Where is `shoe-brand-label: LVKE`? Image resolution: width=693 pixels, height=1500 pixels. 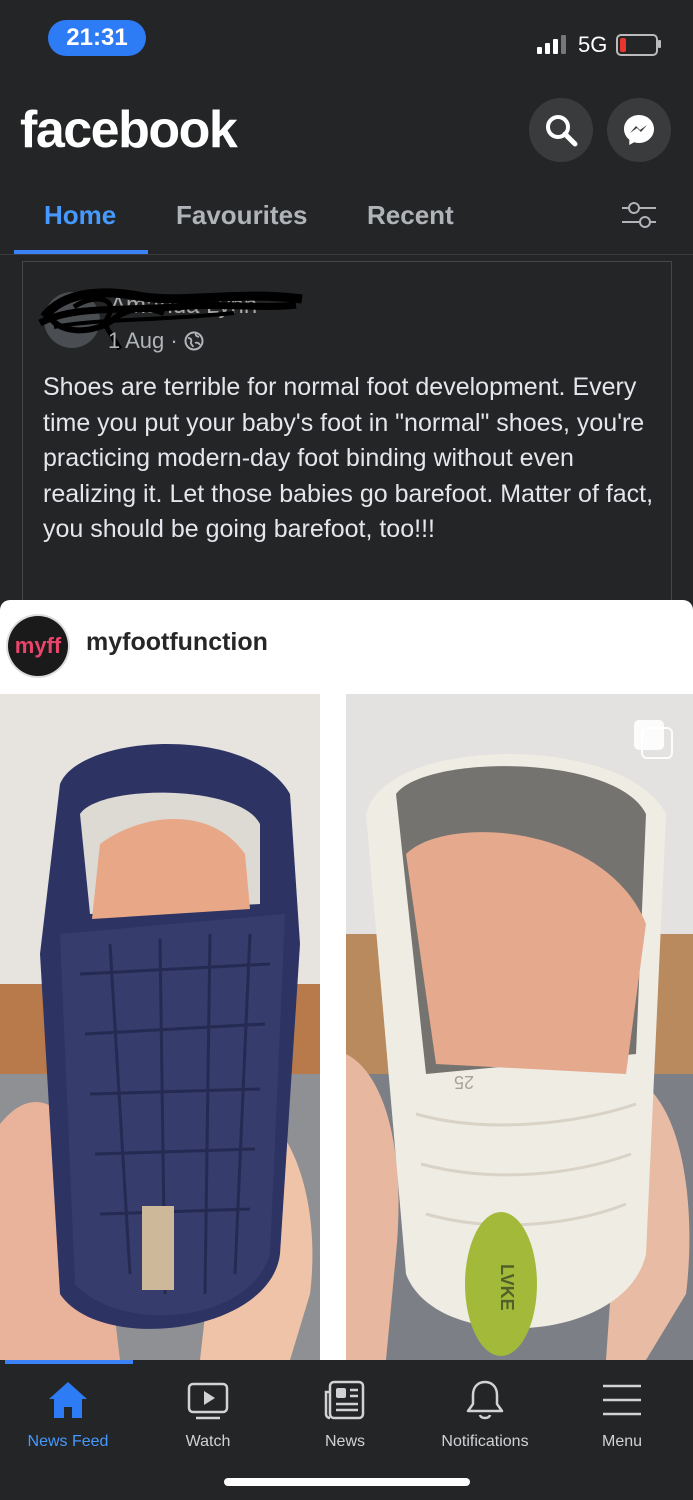
shoe-brand-label: LVKE is located at coordinates (507, 1287).